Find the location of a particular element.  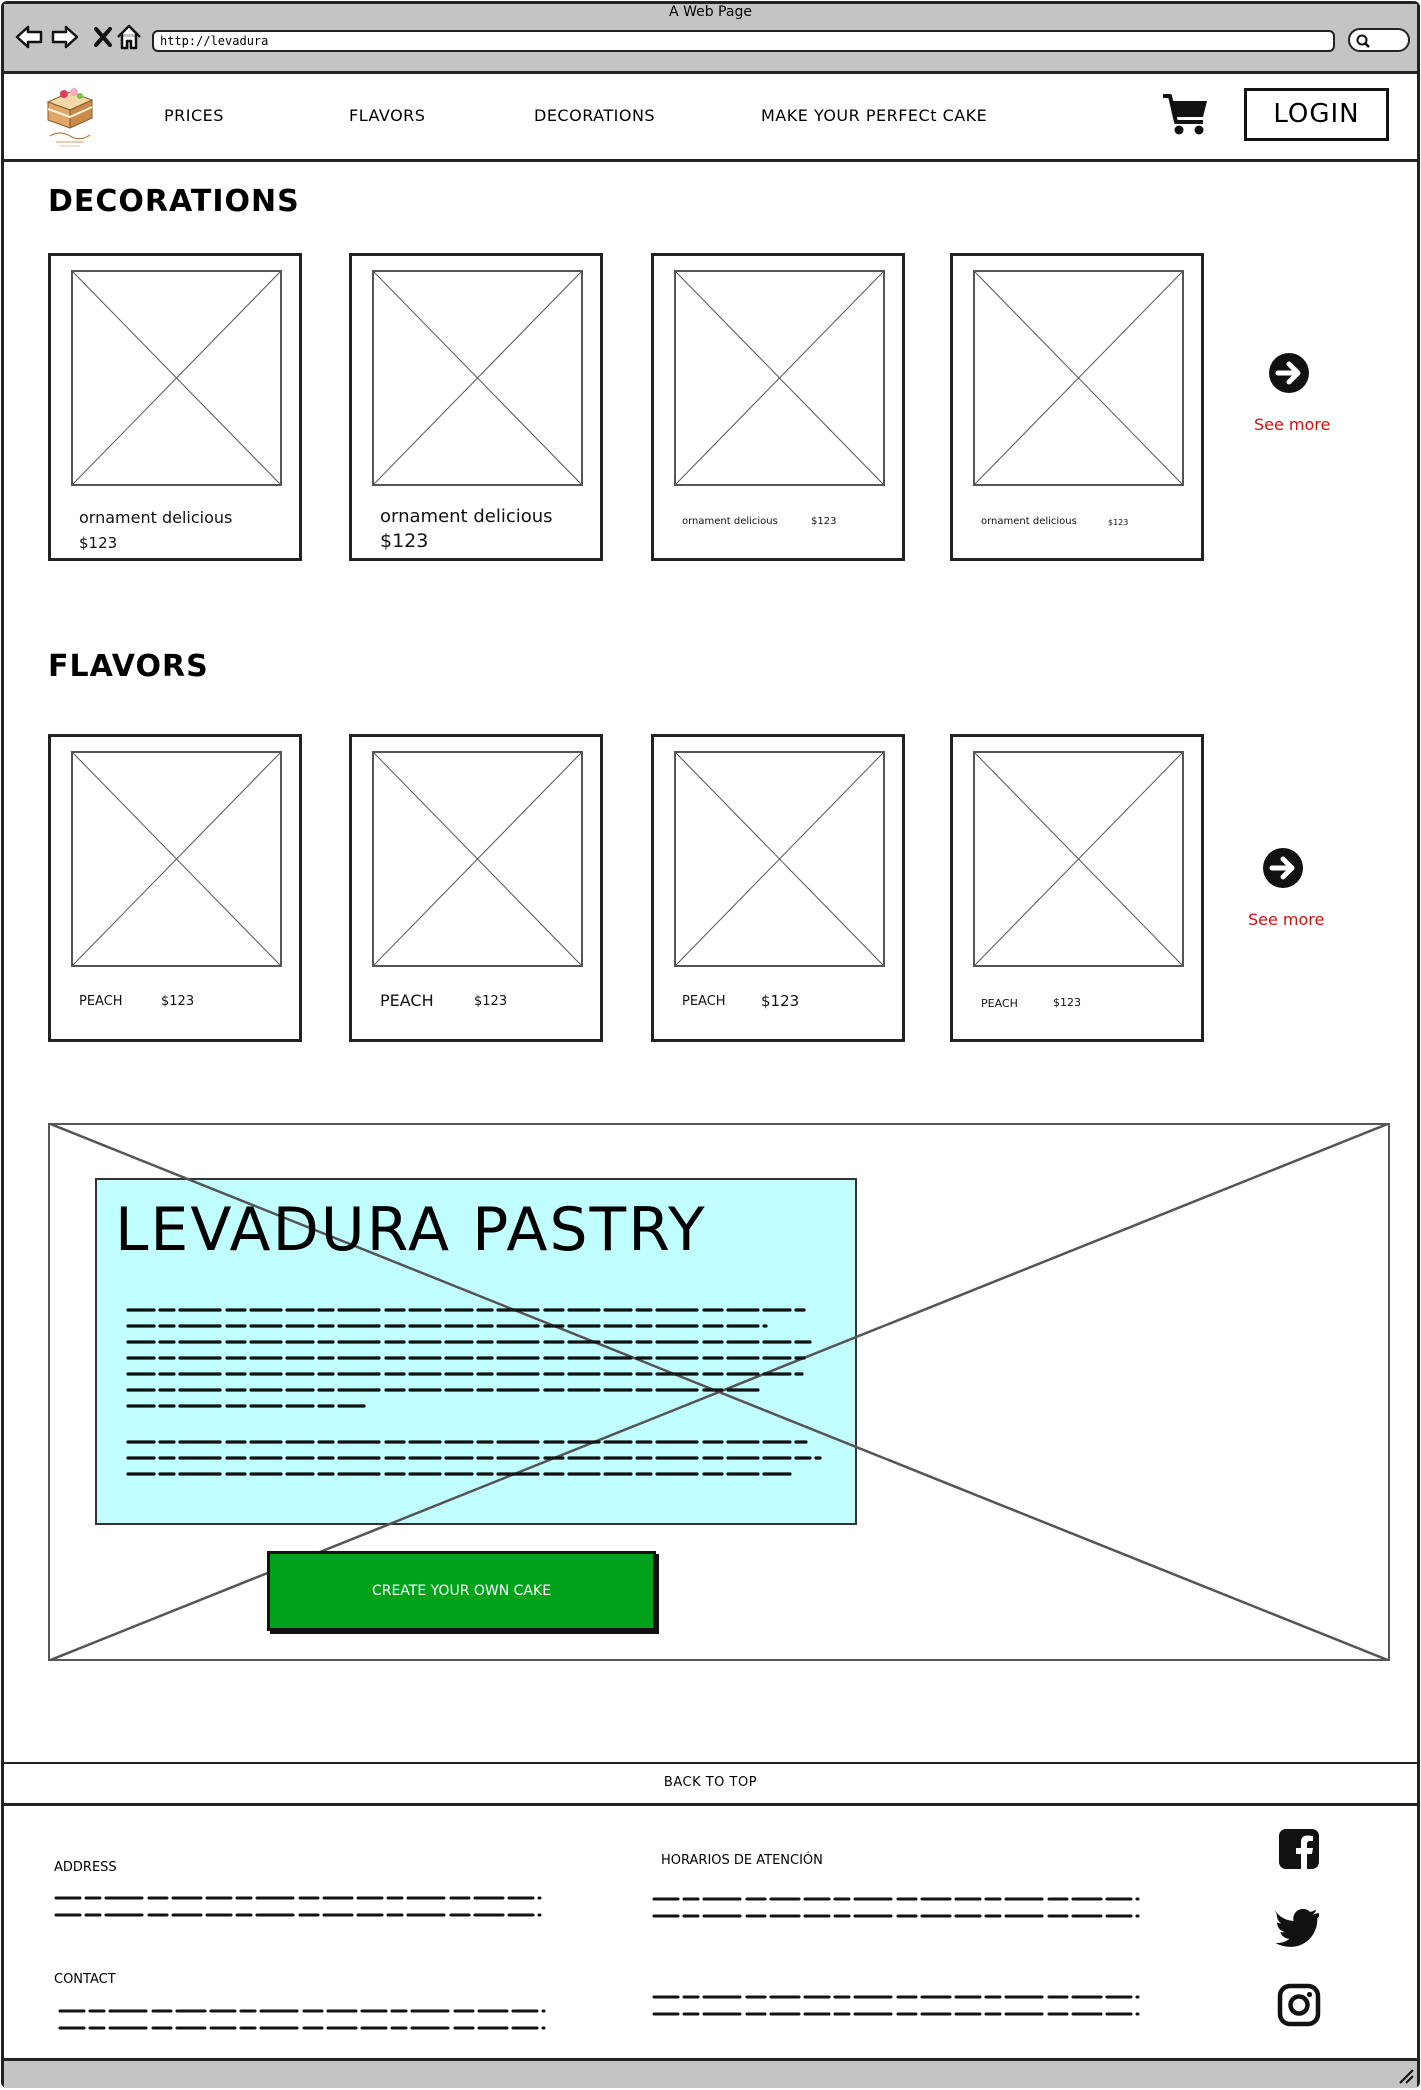

nav-decorations: DECORATIONS is located at coordinates (594, 115).